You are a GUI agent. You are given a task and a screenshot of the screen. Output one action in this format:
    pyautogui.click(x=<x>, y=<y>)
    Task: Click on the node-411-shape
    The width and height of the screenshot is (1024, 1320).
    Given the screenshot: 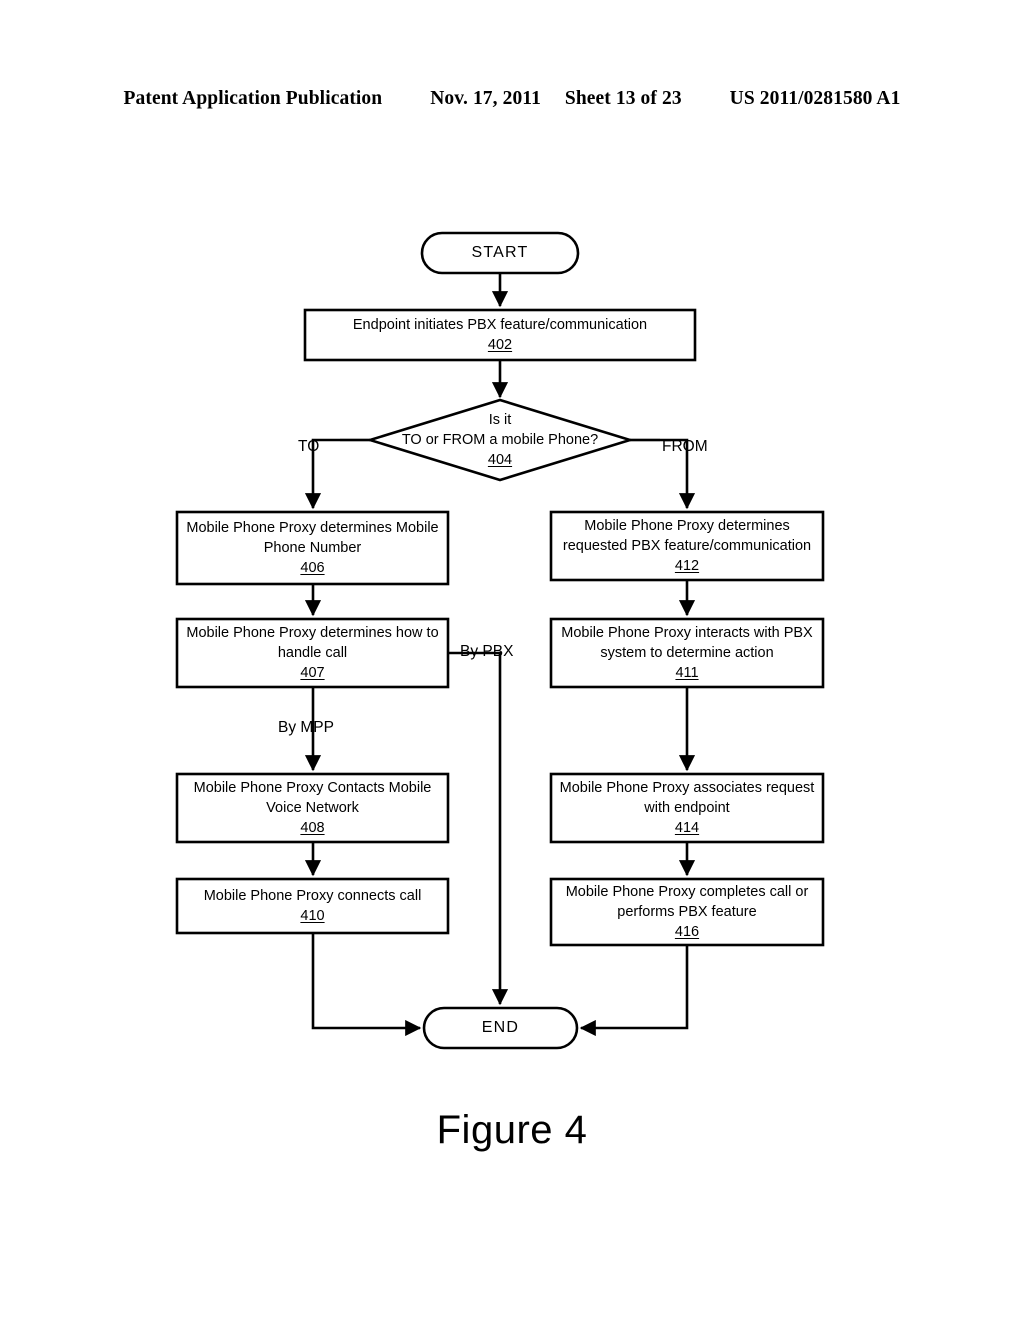 What is the action you would take?
    pyautogui.click(x=687, y=653)
    